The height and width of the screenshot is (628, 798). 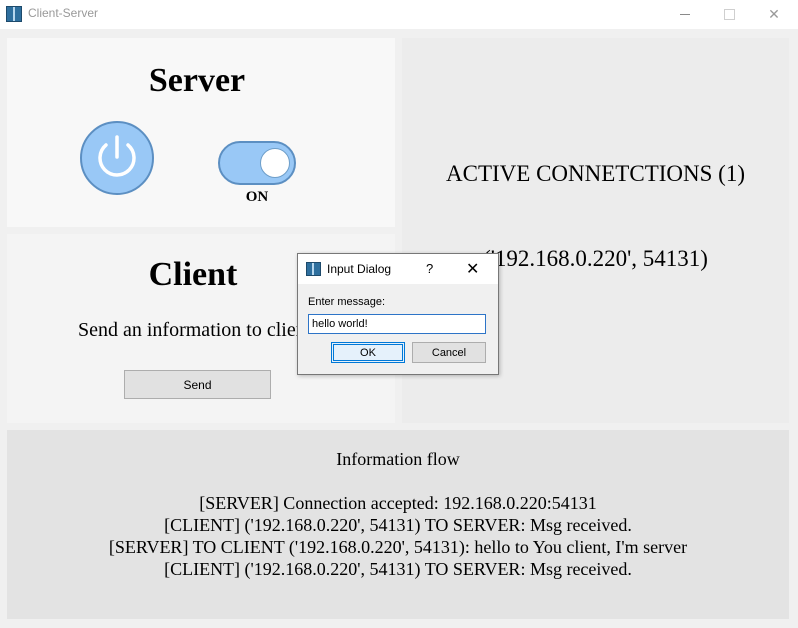 I want to click on close-button: ✕, so click(x=774, y=14).